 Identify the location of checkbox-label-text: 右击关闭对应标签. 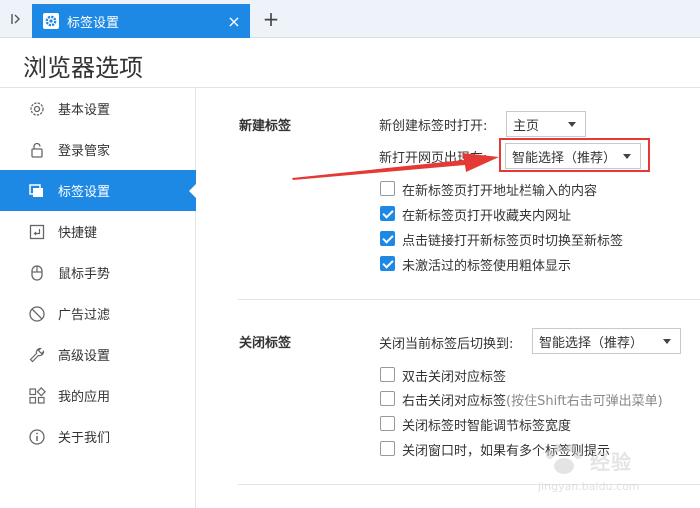
(454, 401).